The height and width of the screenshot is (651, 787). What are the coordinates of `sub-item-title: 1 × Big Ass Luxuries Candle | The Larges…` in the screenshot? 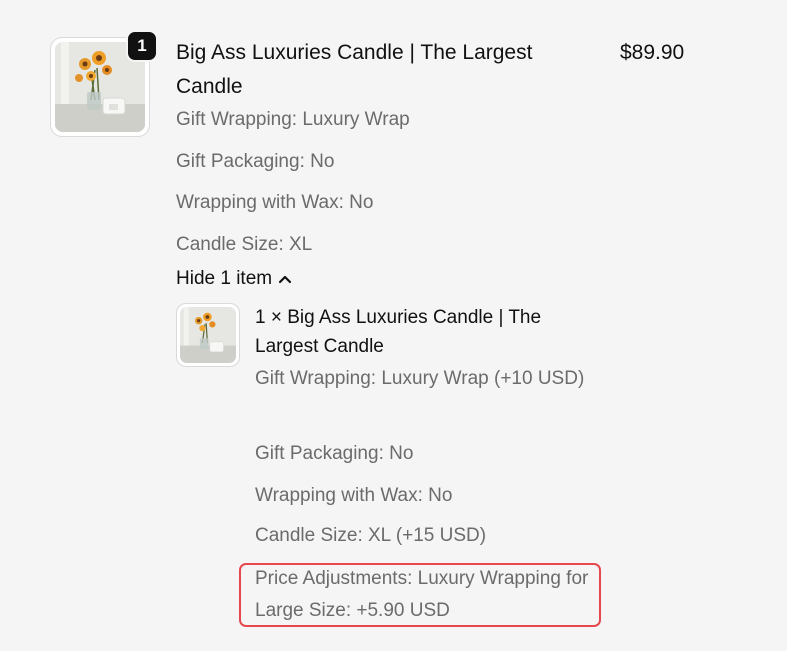 It's located at (398, 332).